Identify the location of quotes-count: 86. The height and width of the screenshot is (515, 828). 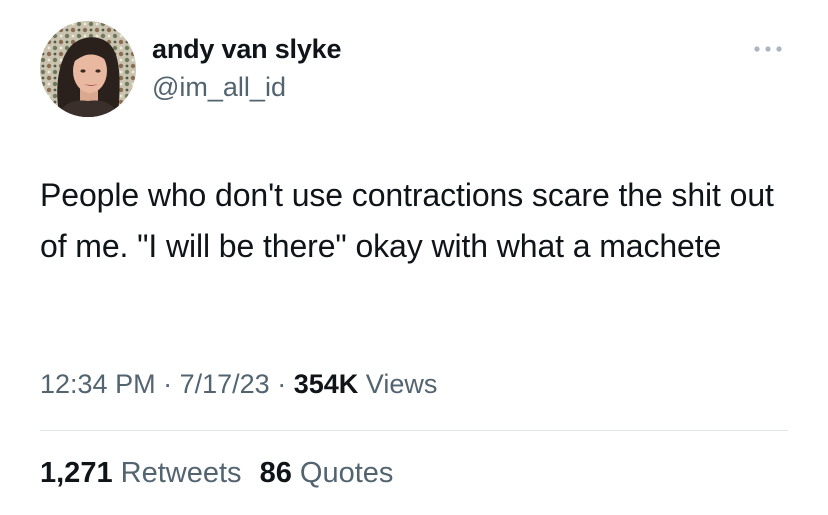
(275, 473).